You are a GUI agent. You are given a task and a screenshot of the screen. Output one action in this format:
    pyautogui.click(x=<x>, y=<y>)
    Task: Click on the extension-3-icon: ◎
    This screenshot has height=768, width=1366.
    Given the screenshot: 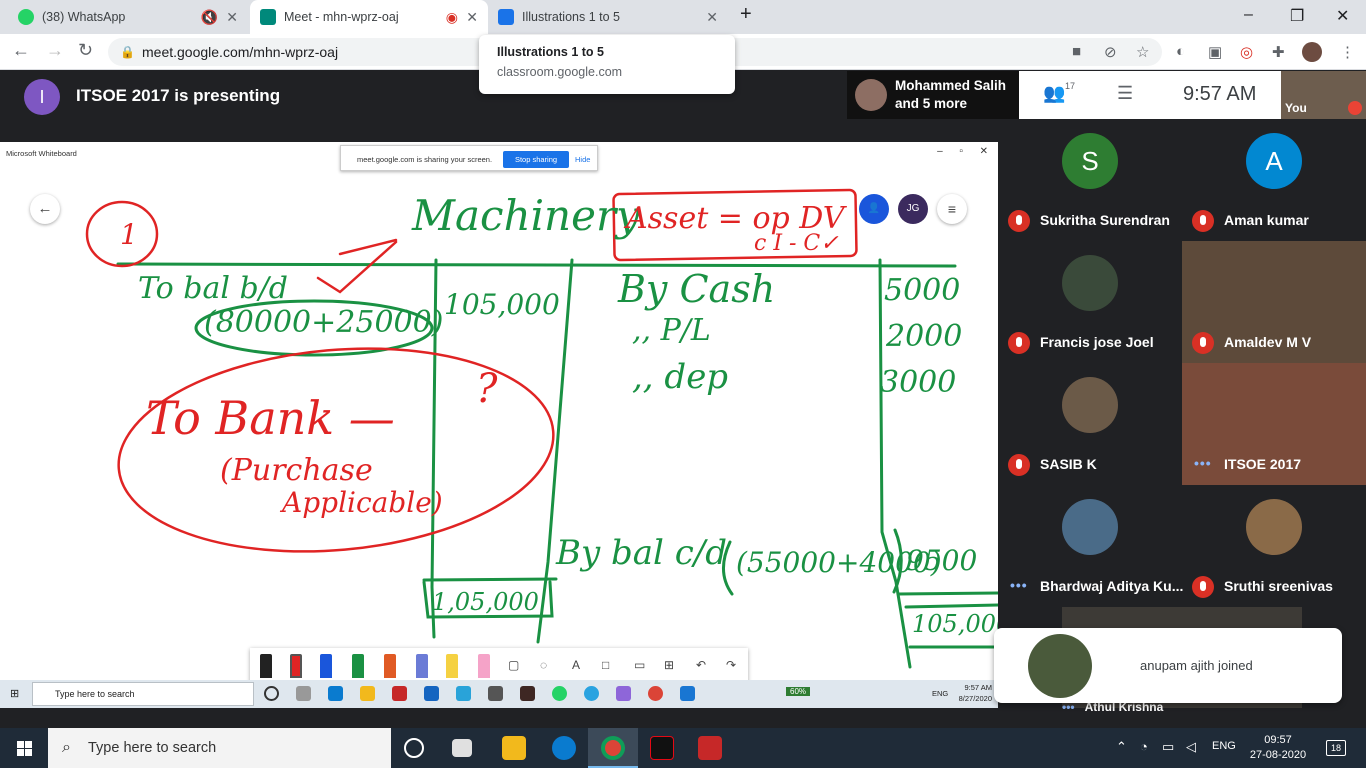 What is the action you would take?
    pyautogui.click(x=1246, y=52)
    